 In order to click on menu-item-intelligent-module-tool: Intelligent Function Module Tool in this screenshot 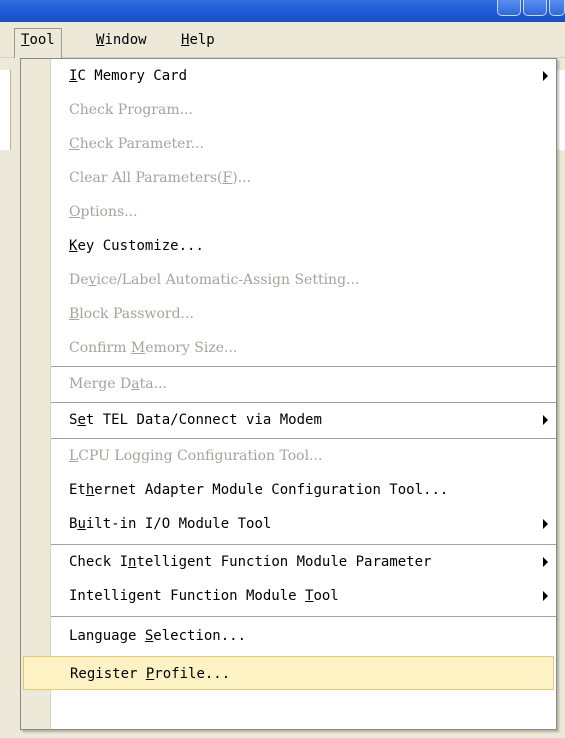, I will do `click(303, 596)`.